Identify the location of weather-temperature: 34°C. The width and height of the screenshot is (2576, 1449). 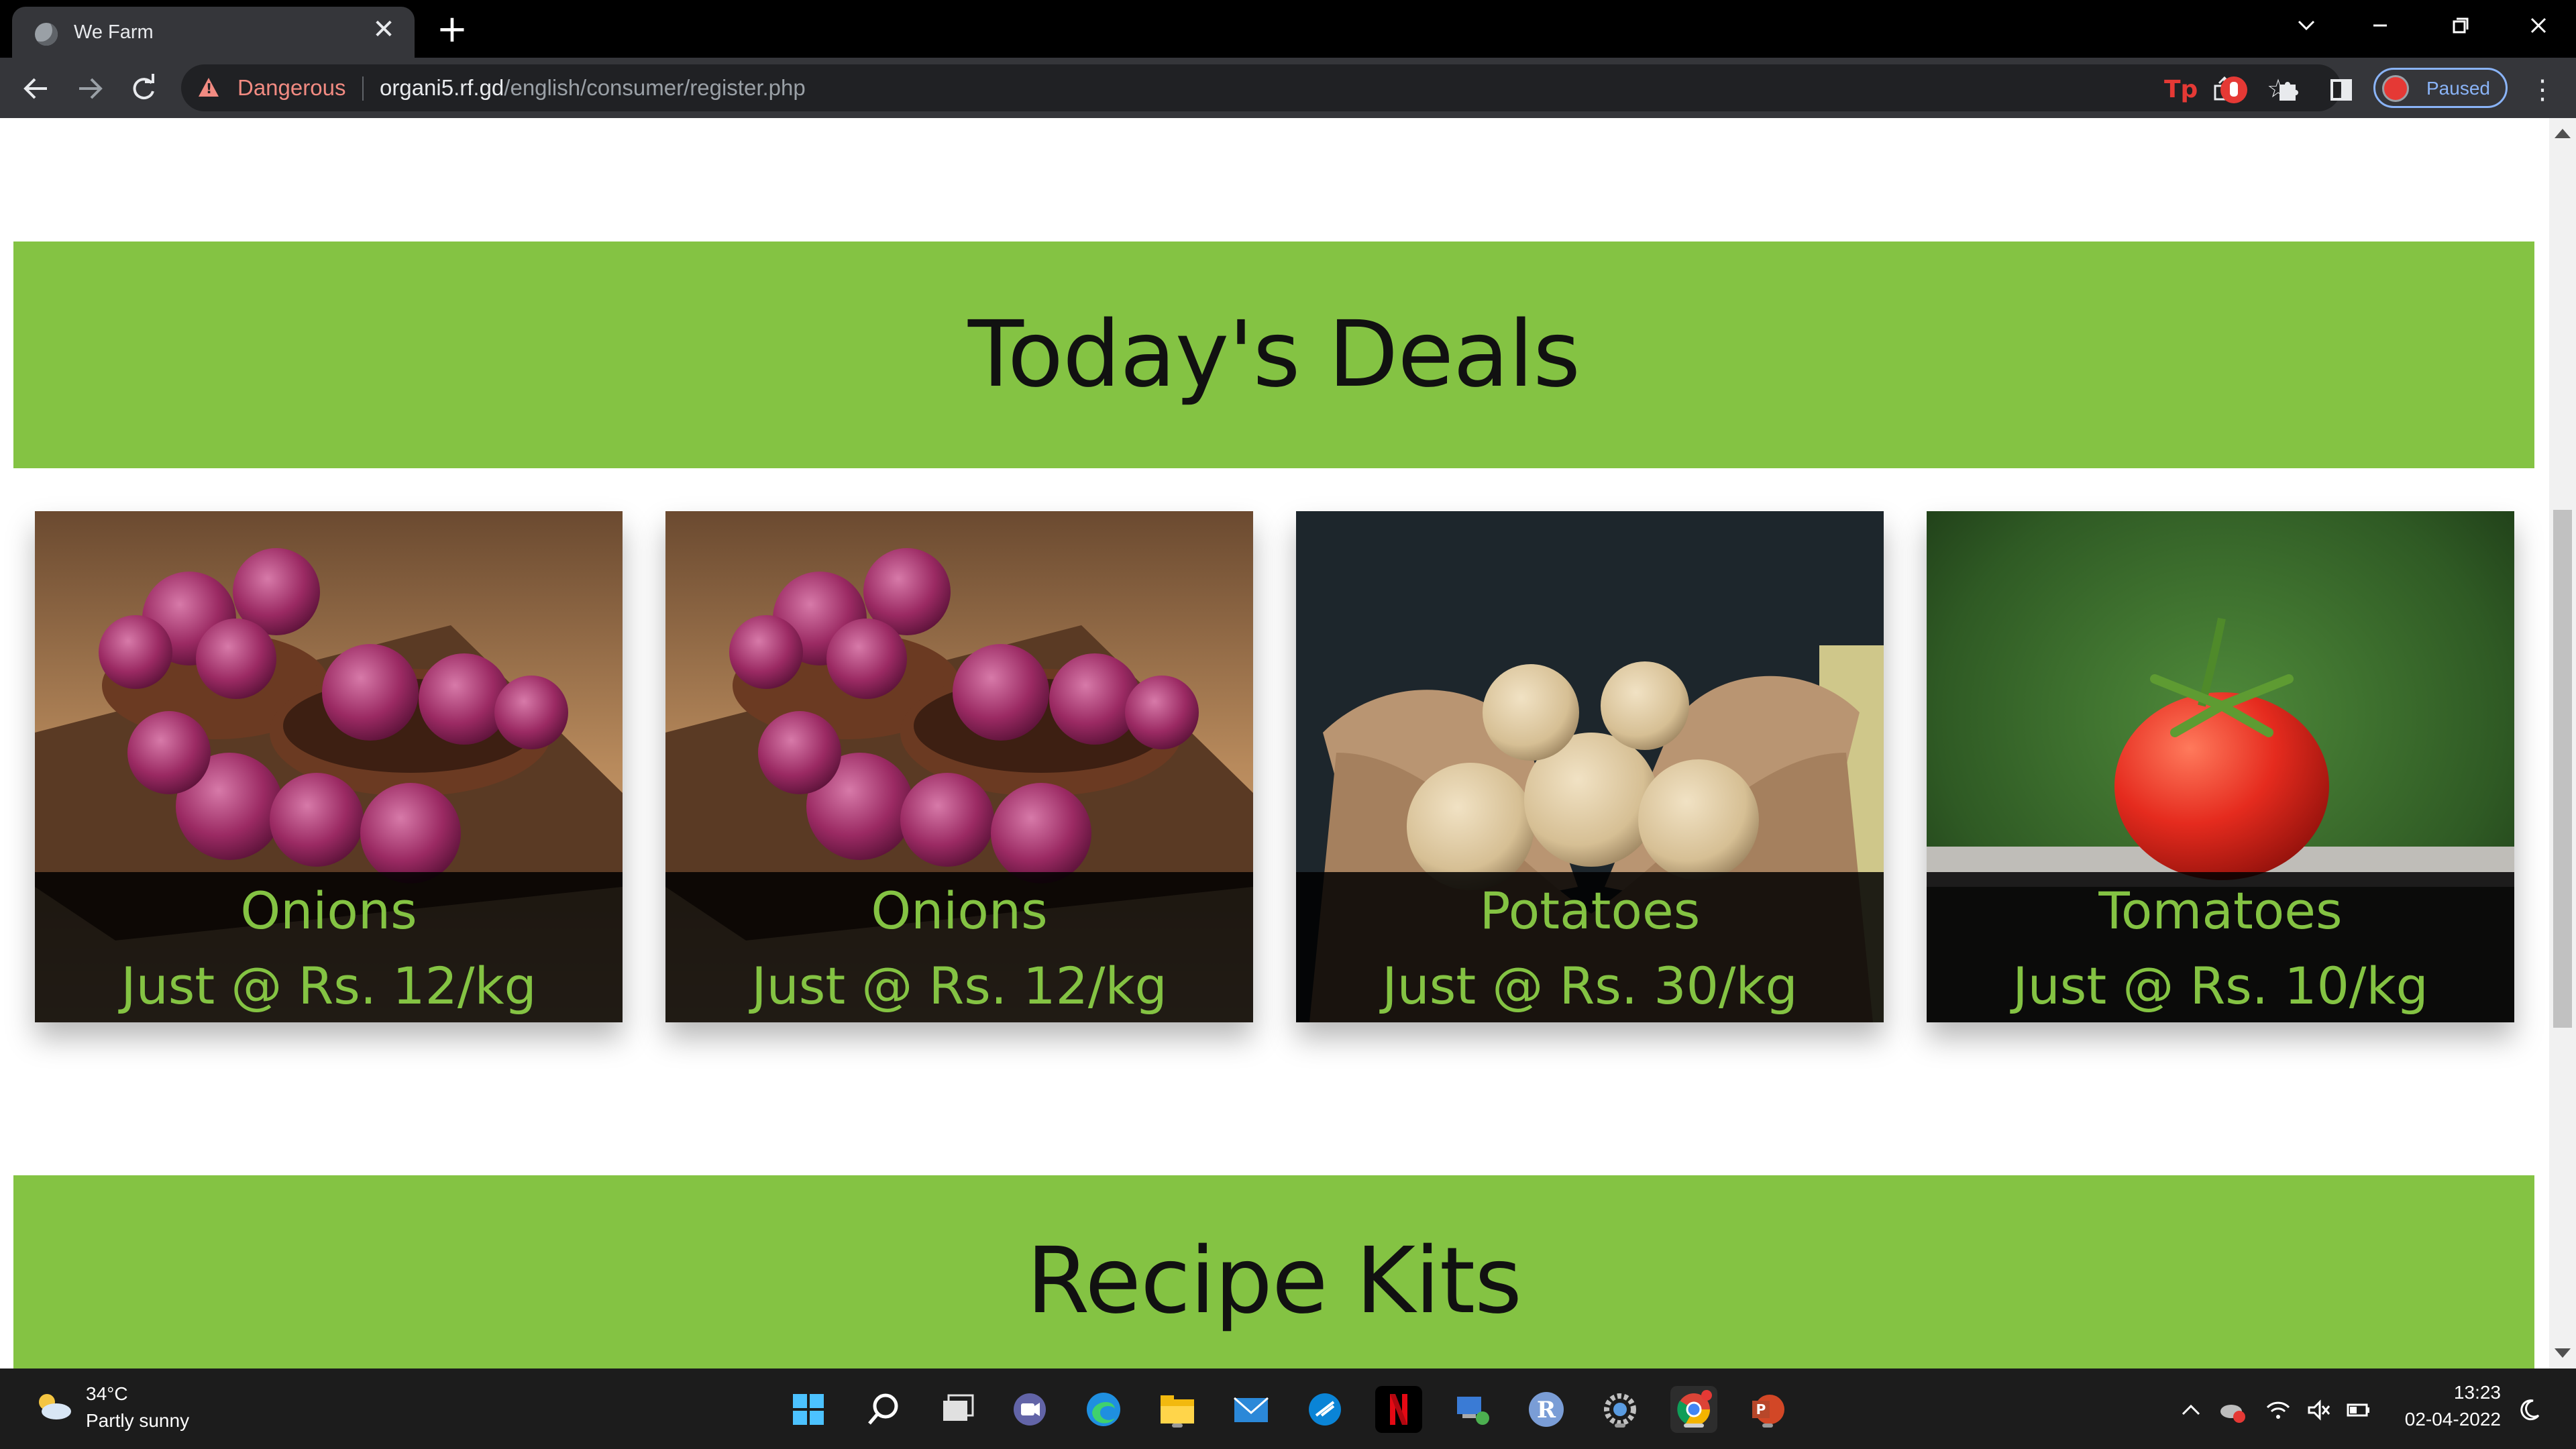
(107, 1394).